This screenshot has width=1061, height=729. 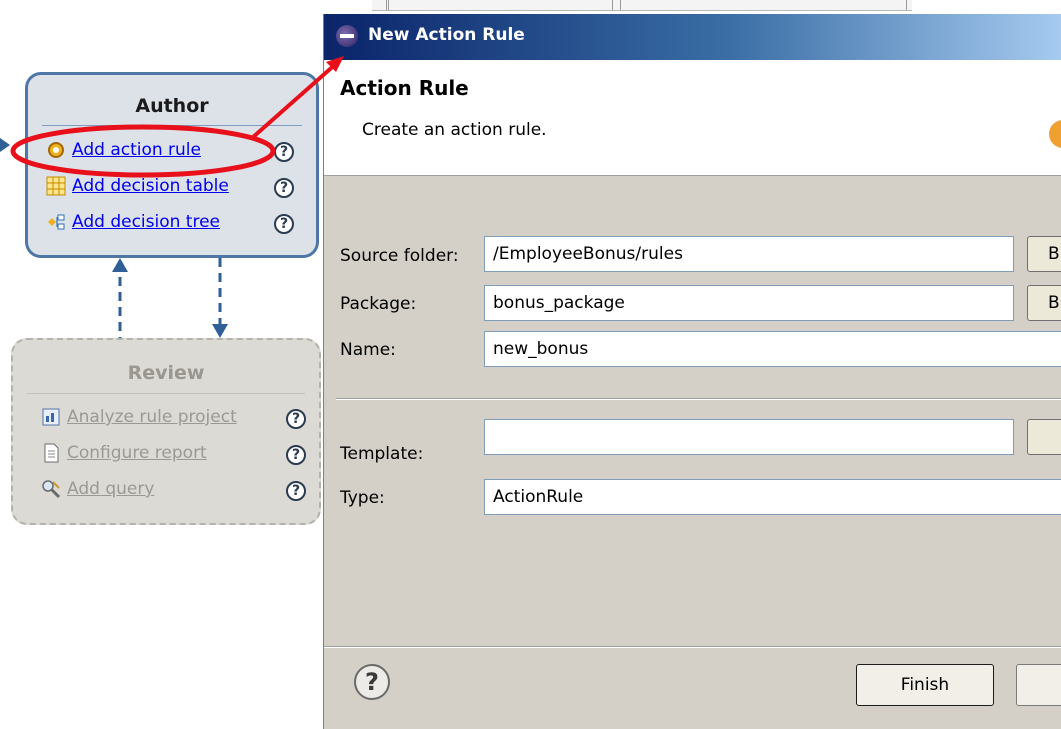 What do you see at coordinates (692, 37) in the screenshot?
I see `dialog-titlebar: New Action Rule` at bounding box center [692, 37].